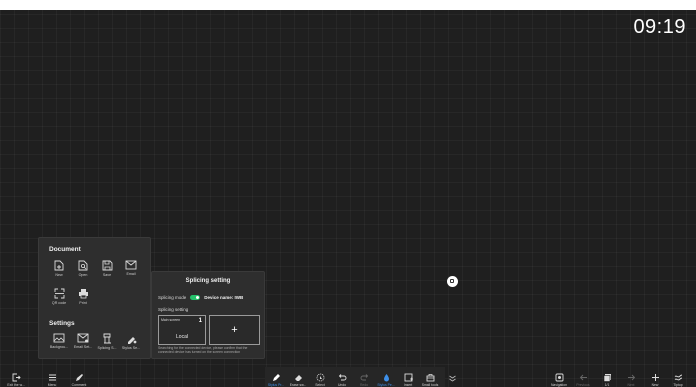  I want to click on splicing-title: Splicing setting, so click(208, 281).